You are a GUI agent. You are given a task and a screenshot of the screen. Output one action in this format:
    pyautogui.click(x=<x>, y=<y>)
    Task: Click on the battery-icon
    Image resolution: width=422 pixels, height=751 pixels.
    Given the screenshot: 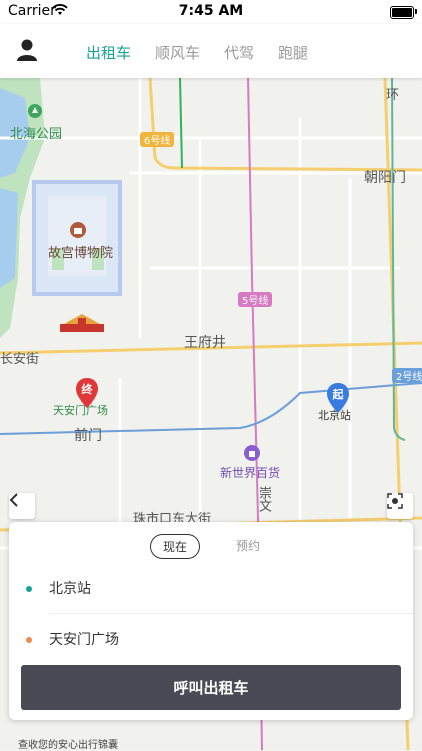 What is the action you would take?
    pyautogui.click(x=402, y=12)
    